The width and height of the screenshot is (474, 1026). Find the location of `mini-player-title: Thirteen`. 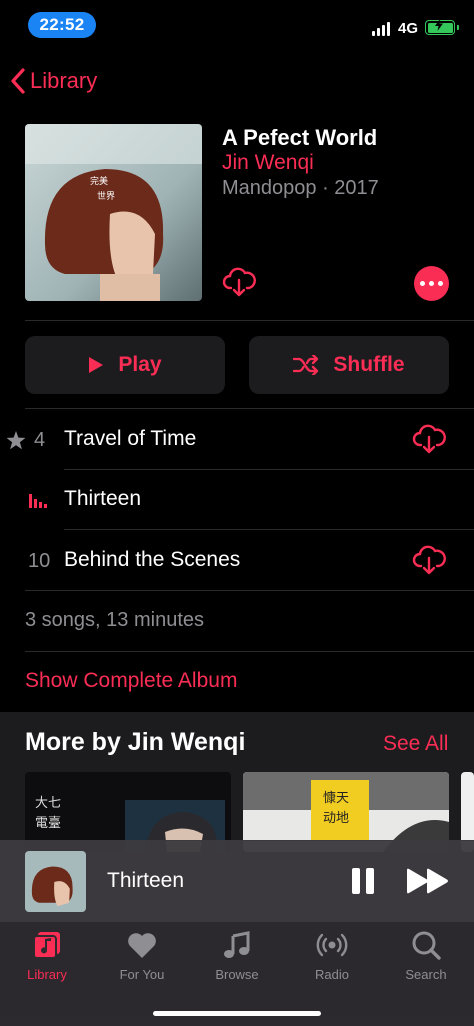

mini-player-title: Thirteen is located at coordinates (146, 880).